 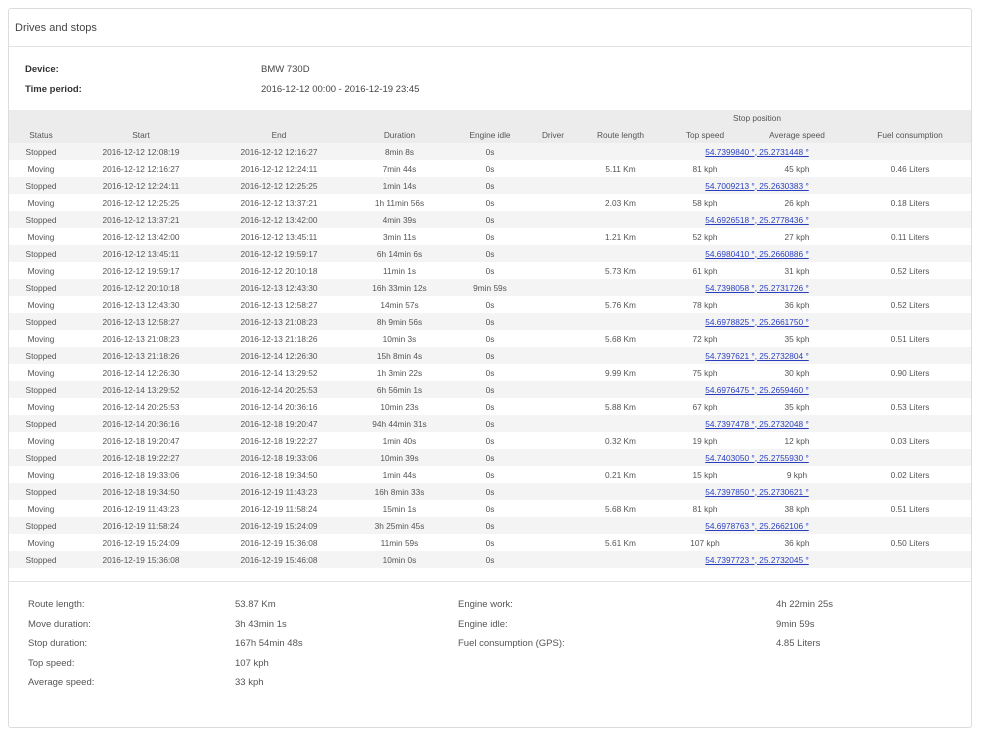 What do you see at coordinates (279, 185) in the screenshot?
I see `cell-end: 2016-12-12 12:25:25` at bounding box center [279, 185].